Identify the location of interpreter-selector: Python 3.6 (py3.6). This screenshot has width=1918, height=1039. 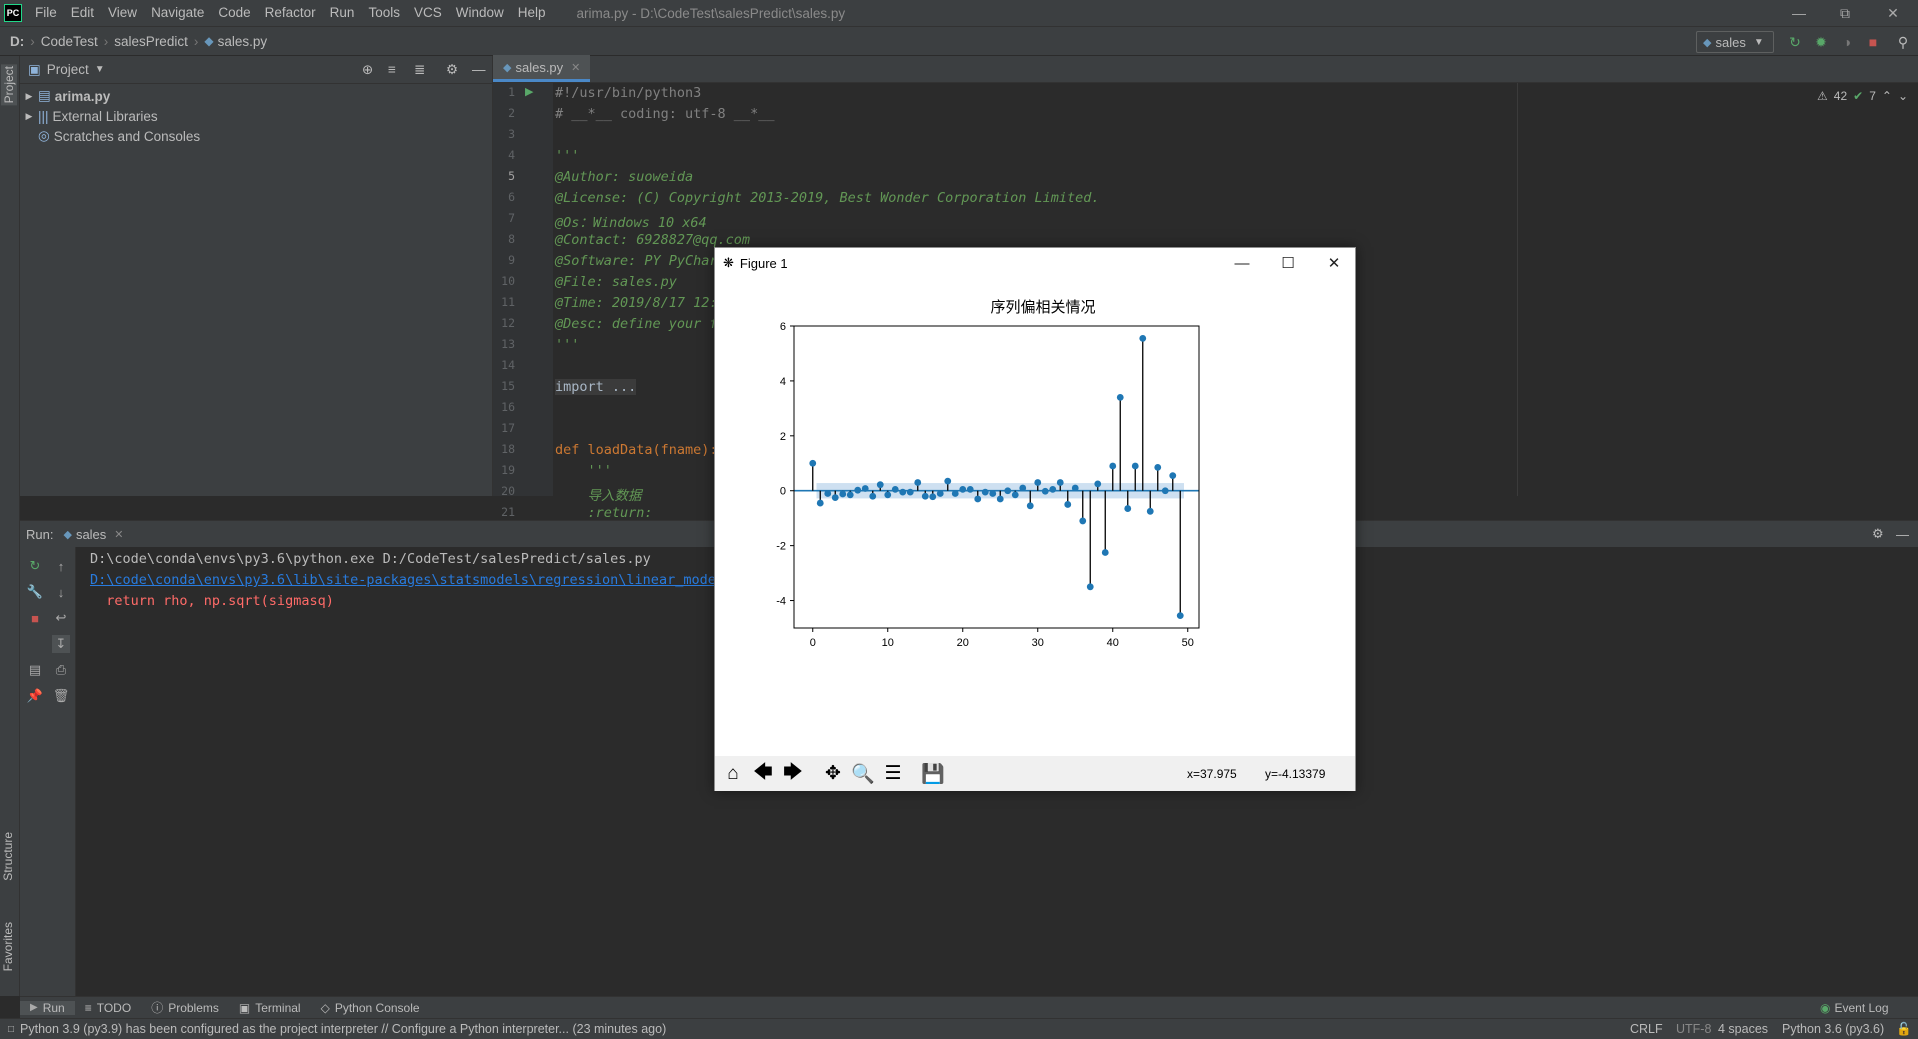
(1833, 1029).